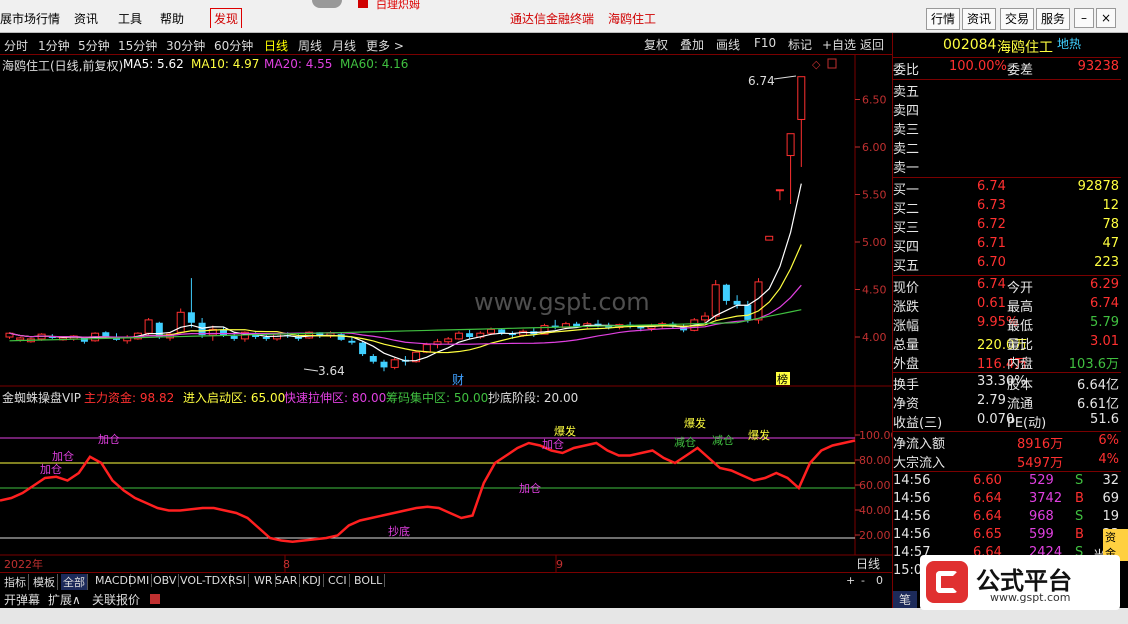 This screenshot has width=1128, height=624. What do you see at coordinates (446, 599) in the screenshot?
I see `status-bar: 开弹幕 扩展∧ 关联报价` at bounding box center [446, 599].